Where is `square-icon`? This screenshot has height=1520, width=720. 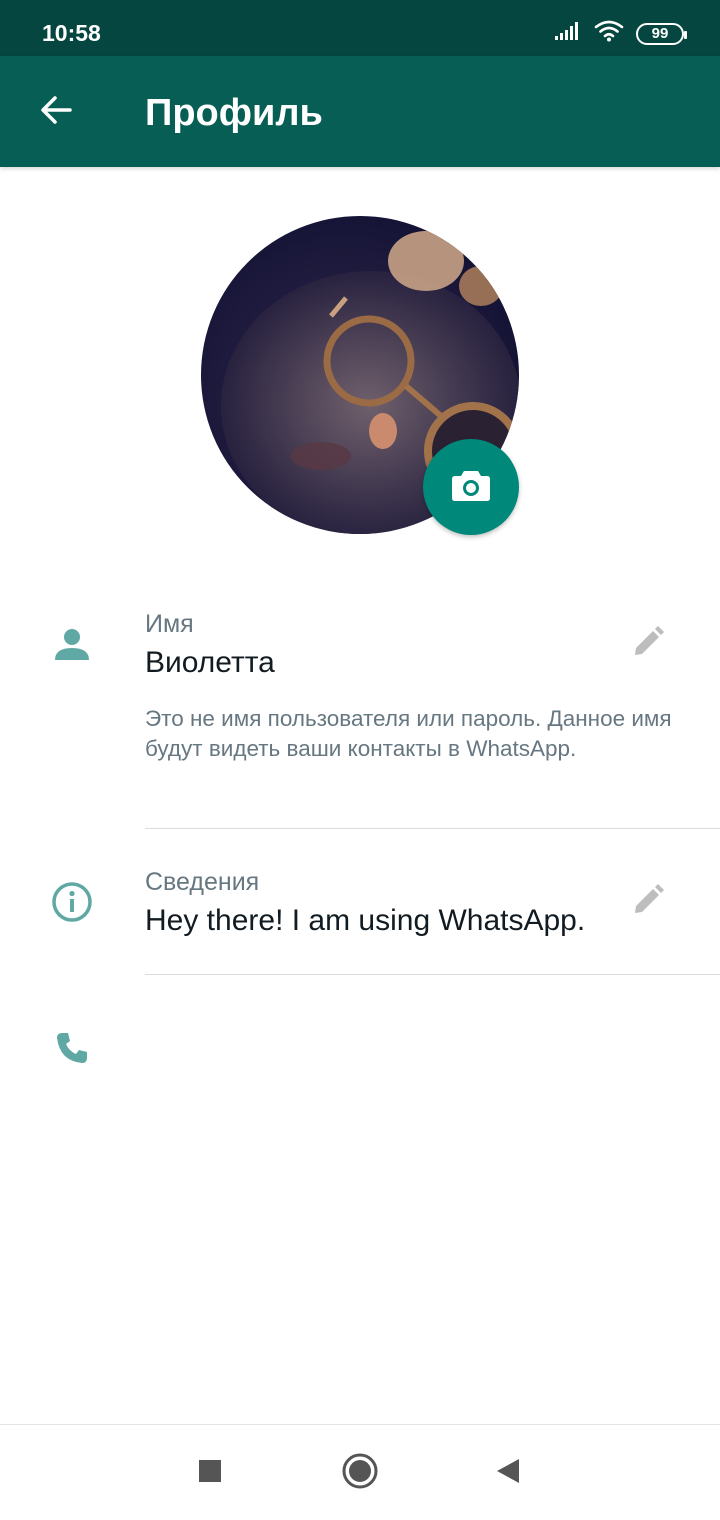 square-icon is located at coordinates (210, 1473).